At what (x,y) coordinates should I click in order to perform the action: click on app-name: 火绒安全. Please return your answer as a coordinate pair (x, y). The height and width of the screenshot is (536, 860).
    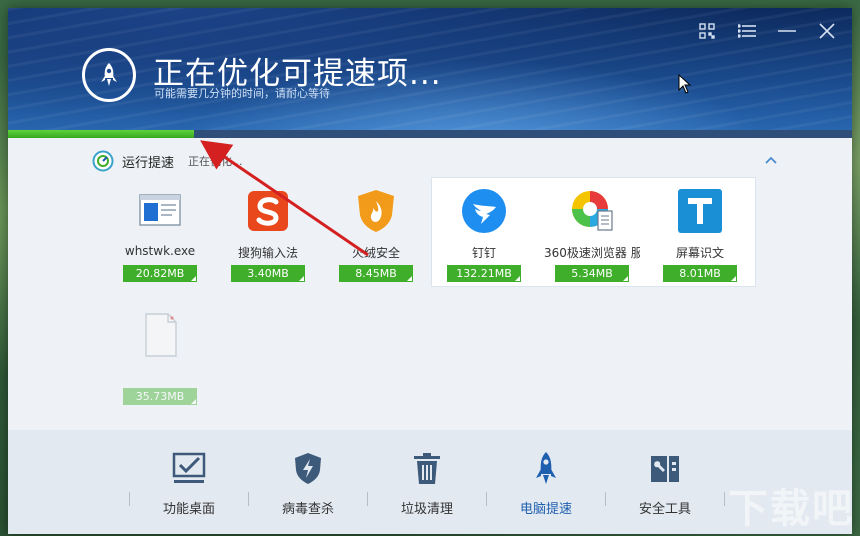
    Looking at the image, I should click on (375, 253).